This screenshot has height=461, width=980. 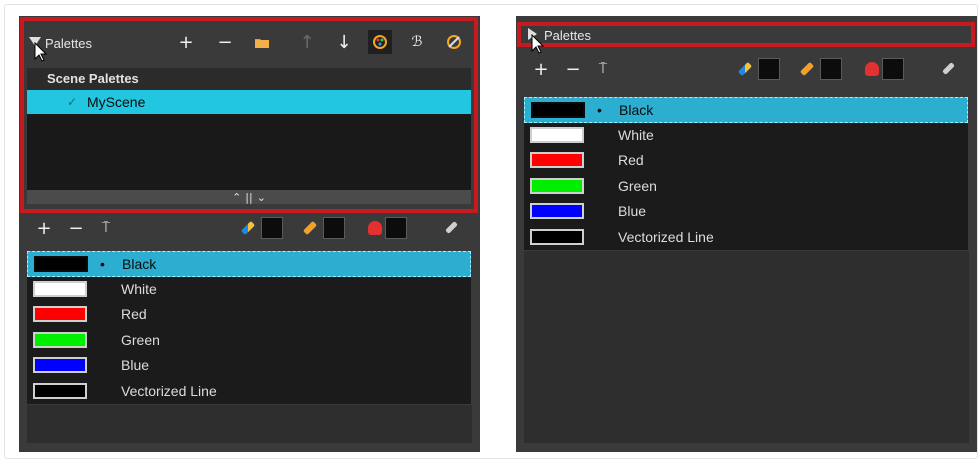 I want to click on panel-splitter: ⌃ || ⌄, so click(x=249, y=197).